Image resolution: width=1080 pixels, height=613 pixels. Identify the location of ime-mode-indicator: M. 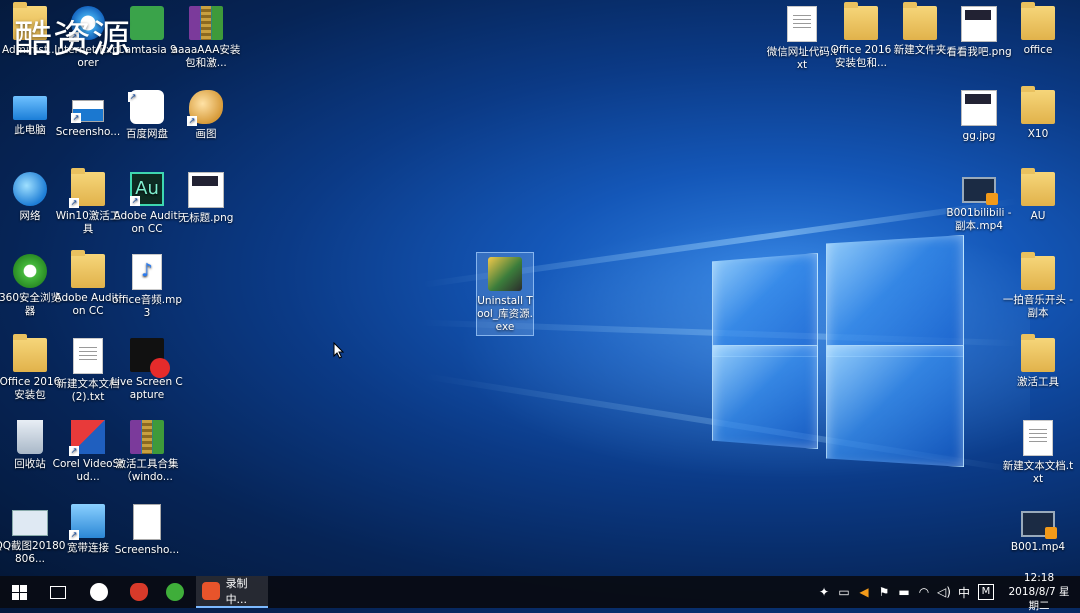
(986, 592).